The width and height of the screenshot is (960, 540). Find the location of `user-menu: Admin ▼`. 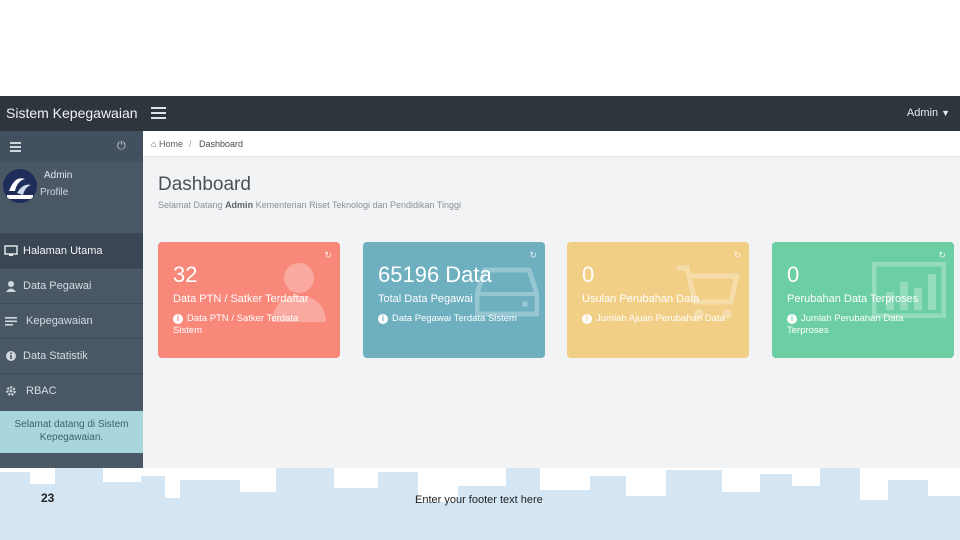

user-menu: Admin ▼ is located at coordinates (928, 113).